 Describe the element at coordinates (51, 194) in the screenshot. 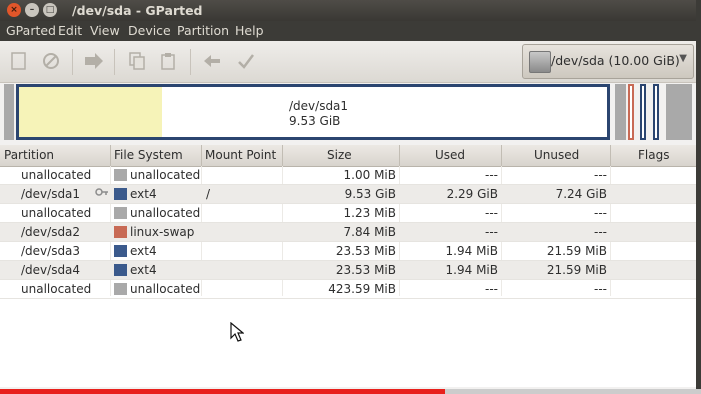

I see `cell-partition: /dev/sda1` at that location.